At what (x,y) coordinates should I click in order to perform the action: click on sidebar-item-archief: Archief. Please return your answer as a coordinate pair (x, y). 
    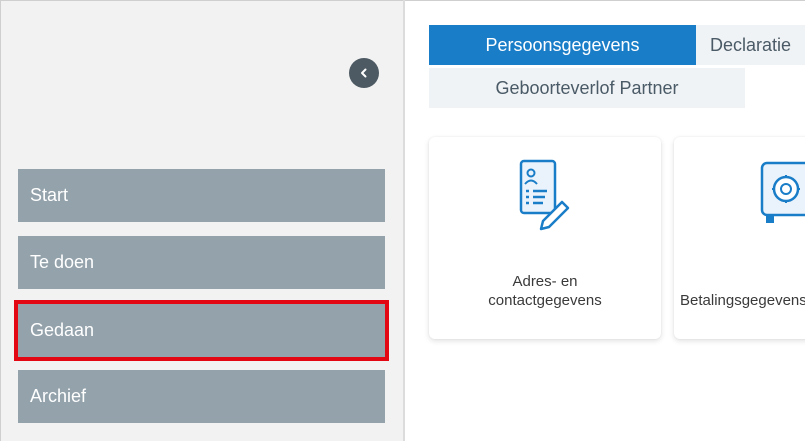
    Looking at the image, I should click on (201, 396).